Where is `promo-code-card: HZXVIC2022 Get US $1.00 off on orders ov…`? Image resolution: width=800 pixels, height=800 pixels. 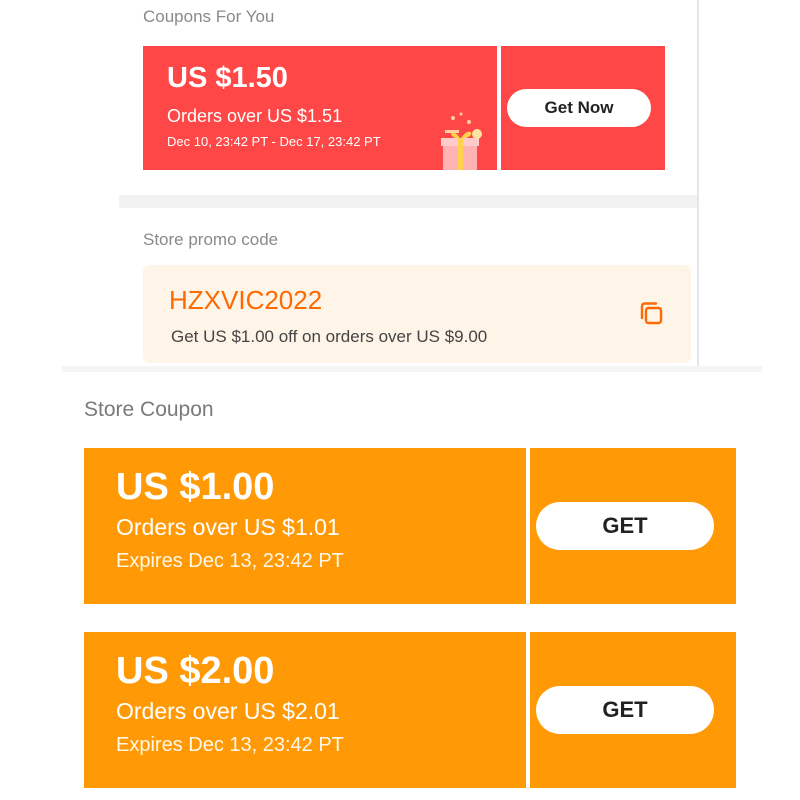
promo-code-card: HZXVIC2022 Get US $1.00 off on orders ov… is located at coordinates (417, 314).